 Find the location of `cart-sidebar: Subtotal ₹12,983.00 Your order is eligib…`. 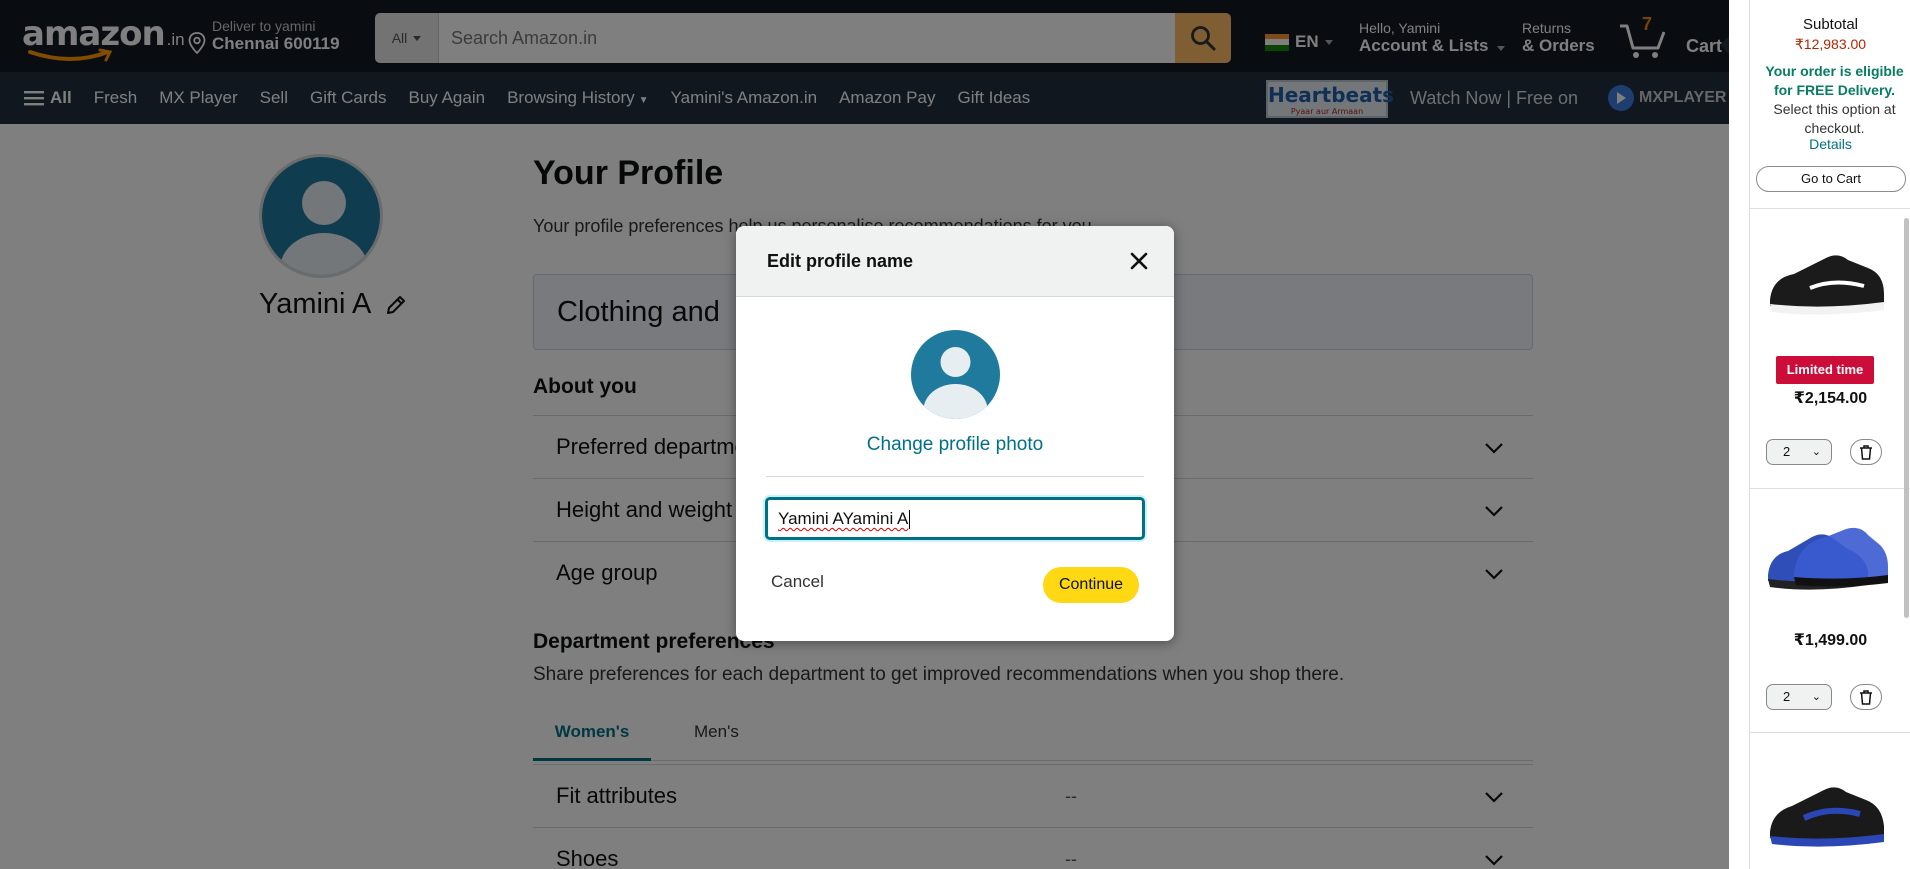

cart-sidebar: Subtotal ₹12,983.00 Your order is eligib… is located at coordinates (1829, 434).